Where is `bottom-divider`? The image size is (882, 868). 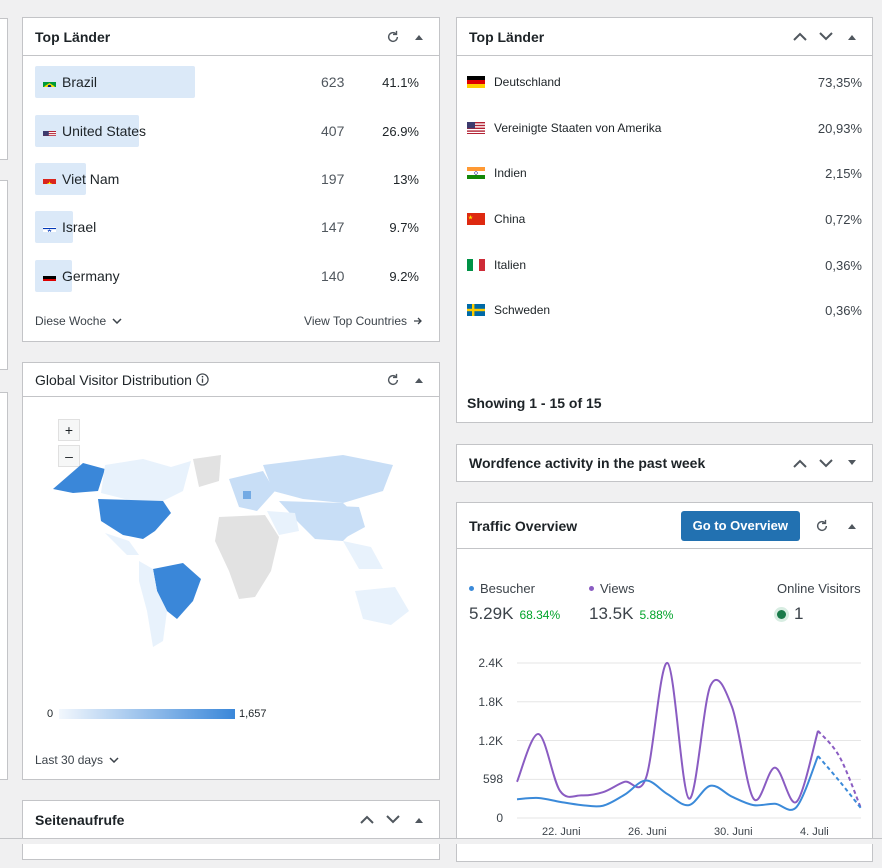 bottom-divider is located at coordinates (441, 841).